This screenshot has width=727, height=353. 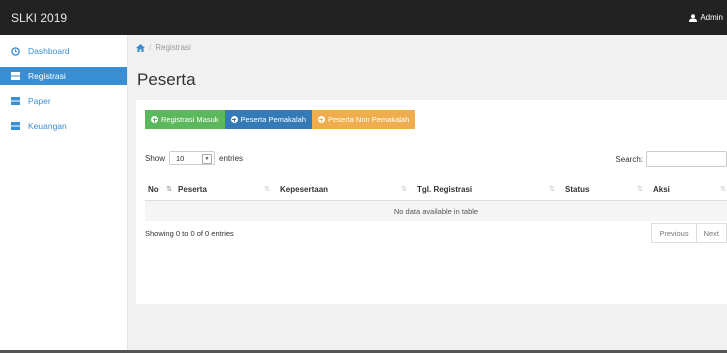 I want to click on button-label: Registrasi Masuk, so click(x=190, y=119).